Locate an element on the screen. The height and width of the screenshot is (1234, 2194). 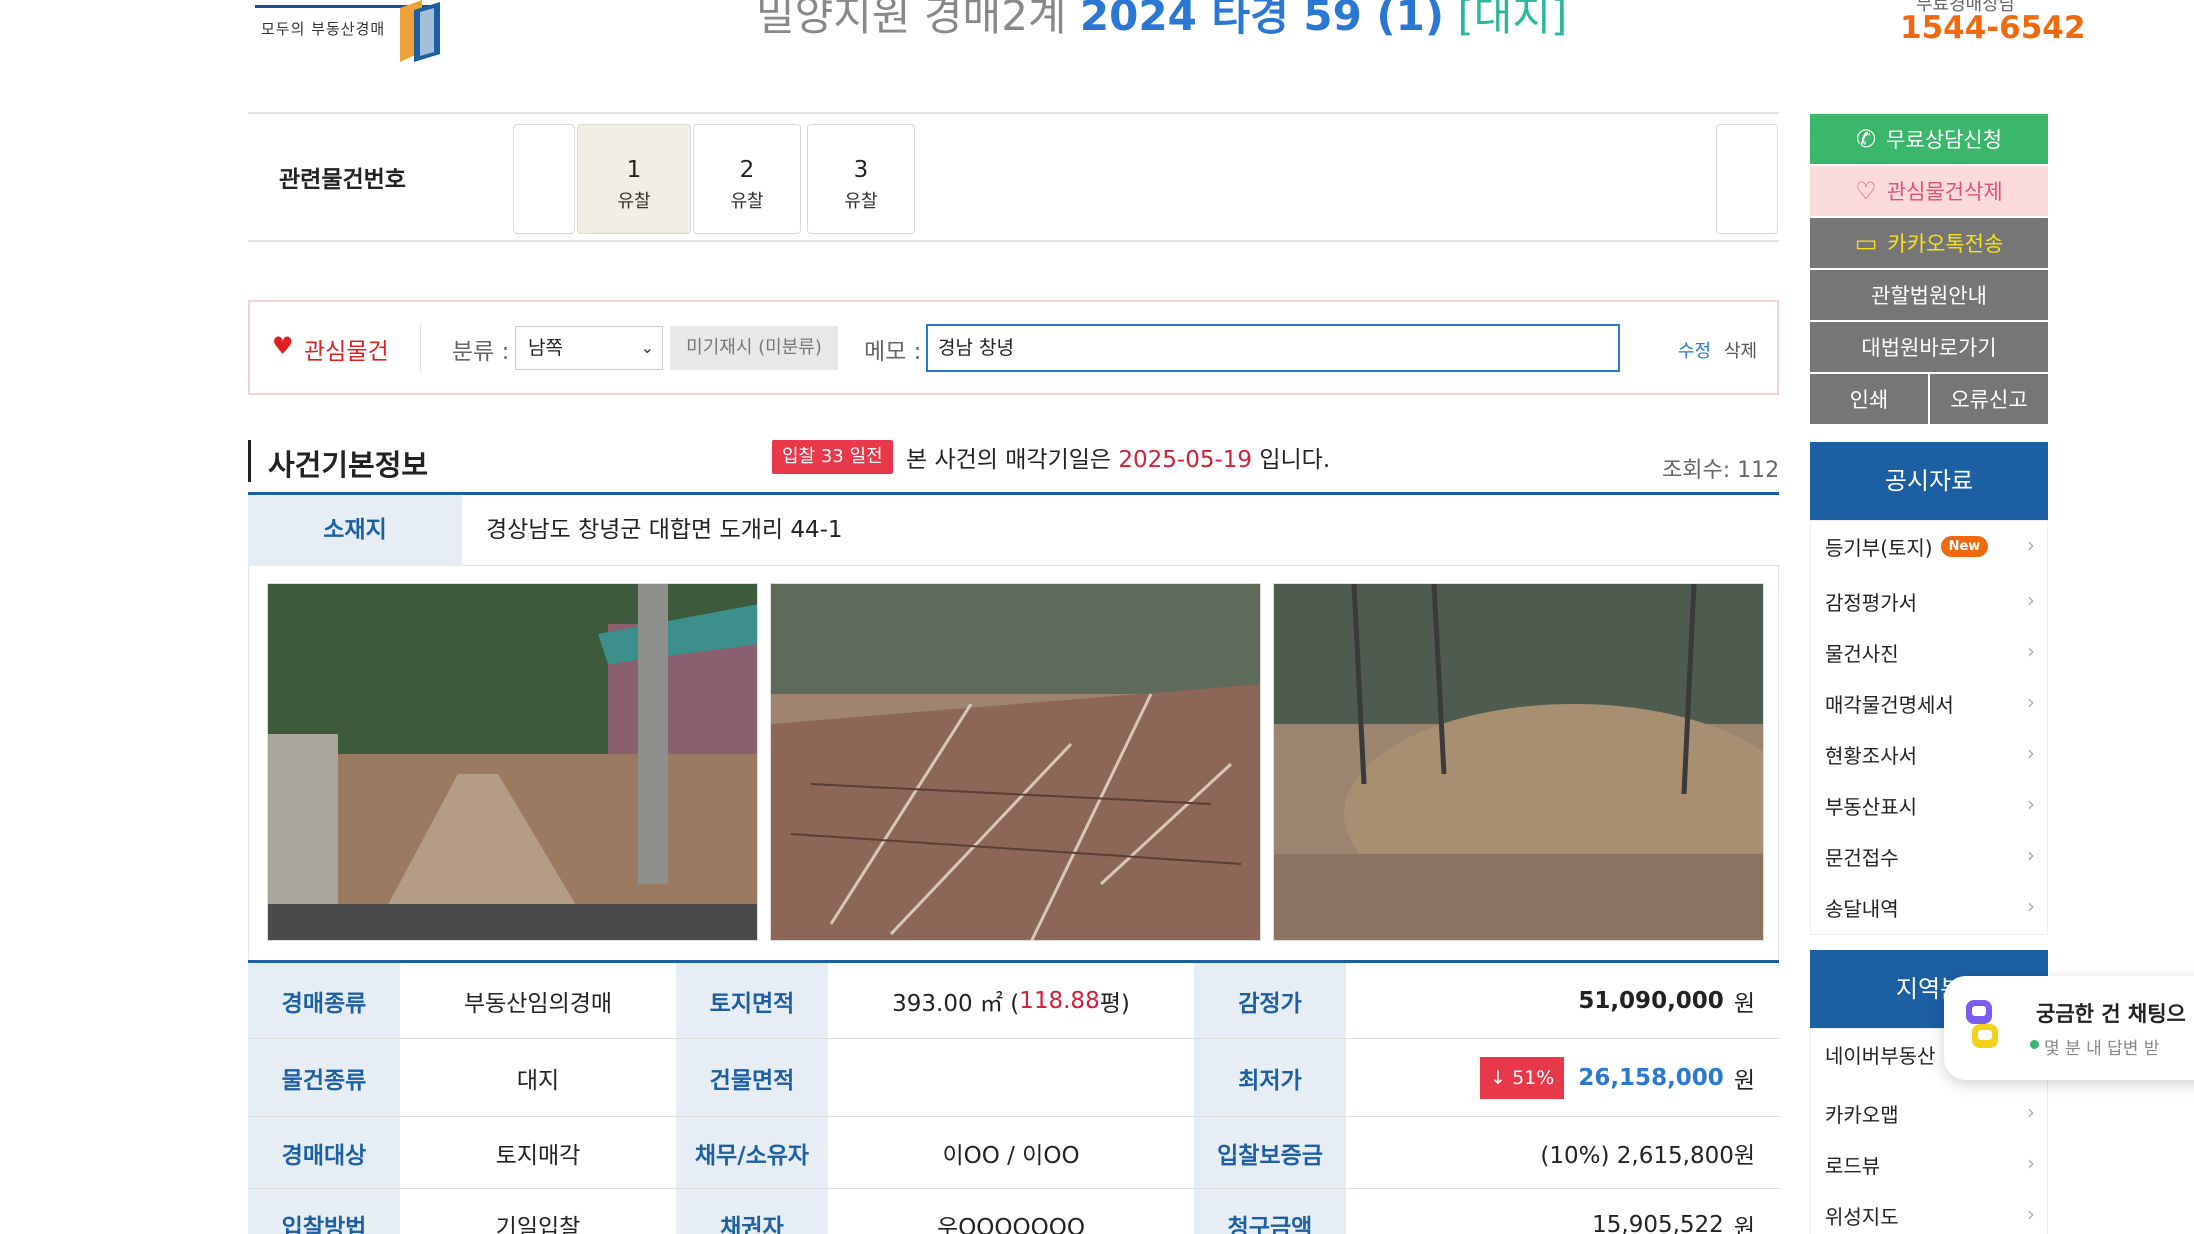
heart-icon: ♥ is located at coordinates (283, 346).